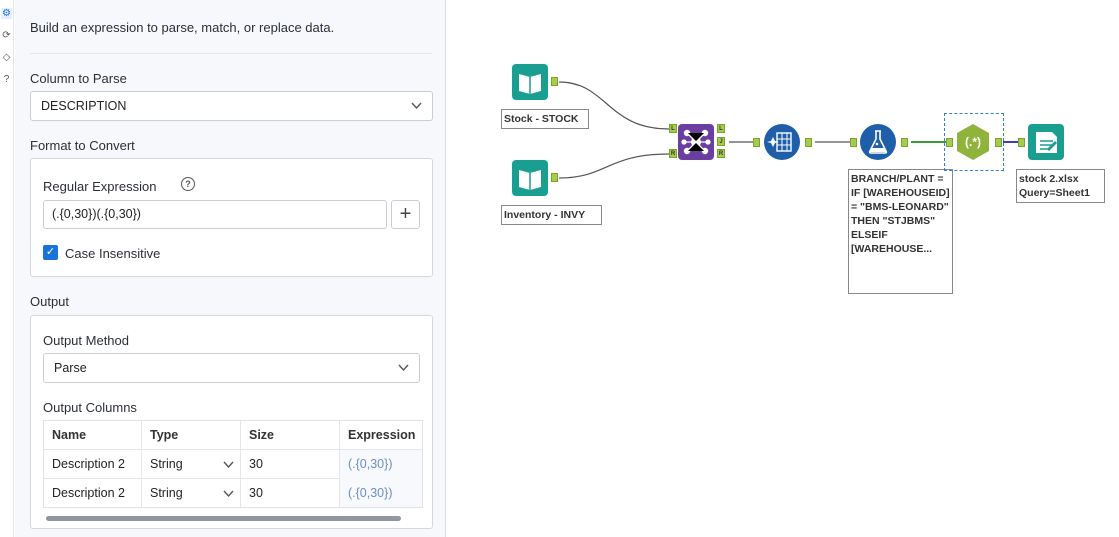 Image resolution: width=1119 pixels, height=537 pixels. Describe the element at coordinates (6, 13) in the screenshot. I see `gear-icon: ⚙` at that location.